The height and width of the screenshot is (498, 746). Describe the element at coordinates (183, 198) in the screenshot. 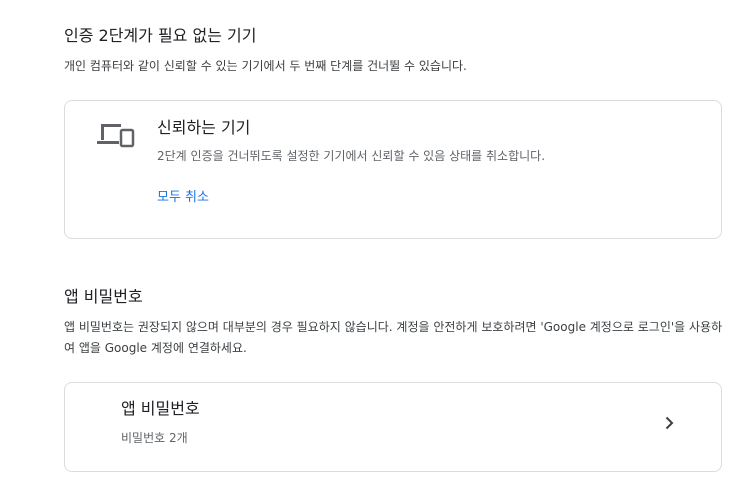

I see `revoke-all-link: 모두 취소` at that location.